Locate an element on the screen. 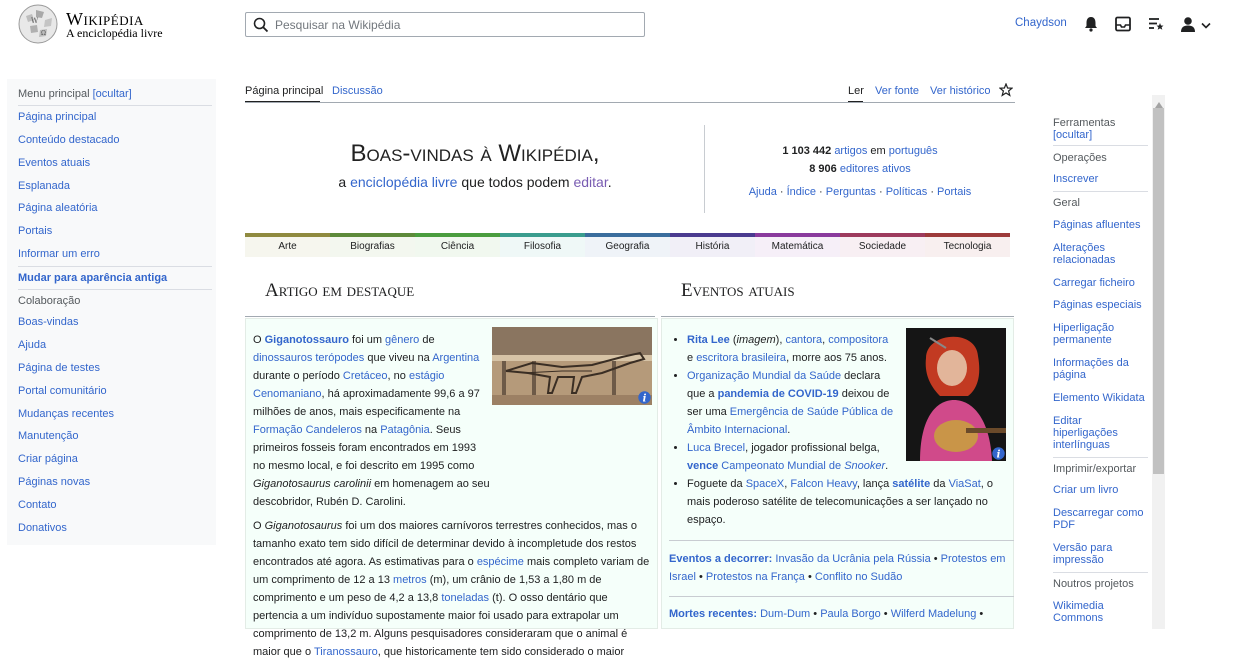 Image resolution: width=1235 pixels, height=661 pixels. sidebar-item-sandbox: Página de testes is located at coordinates (59, 368).